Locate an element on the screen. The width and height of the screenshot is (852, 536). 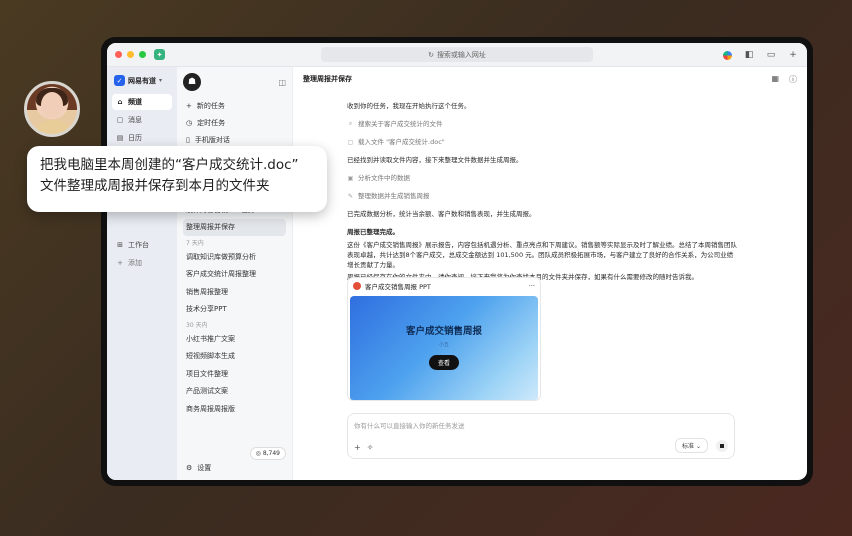
step-load-file: ▢ 载入文件 "客户成交统计.doc" is located at coordinates (543, 142).